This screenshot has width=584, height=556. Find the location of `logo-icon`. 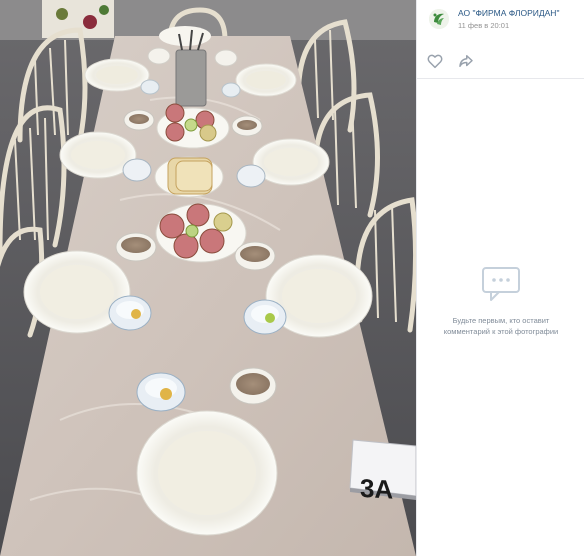

logo-icon is located at coordinates (439, 19).